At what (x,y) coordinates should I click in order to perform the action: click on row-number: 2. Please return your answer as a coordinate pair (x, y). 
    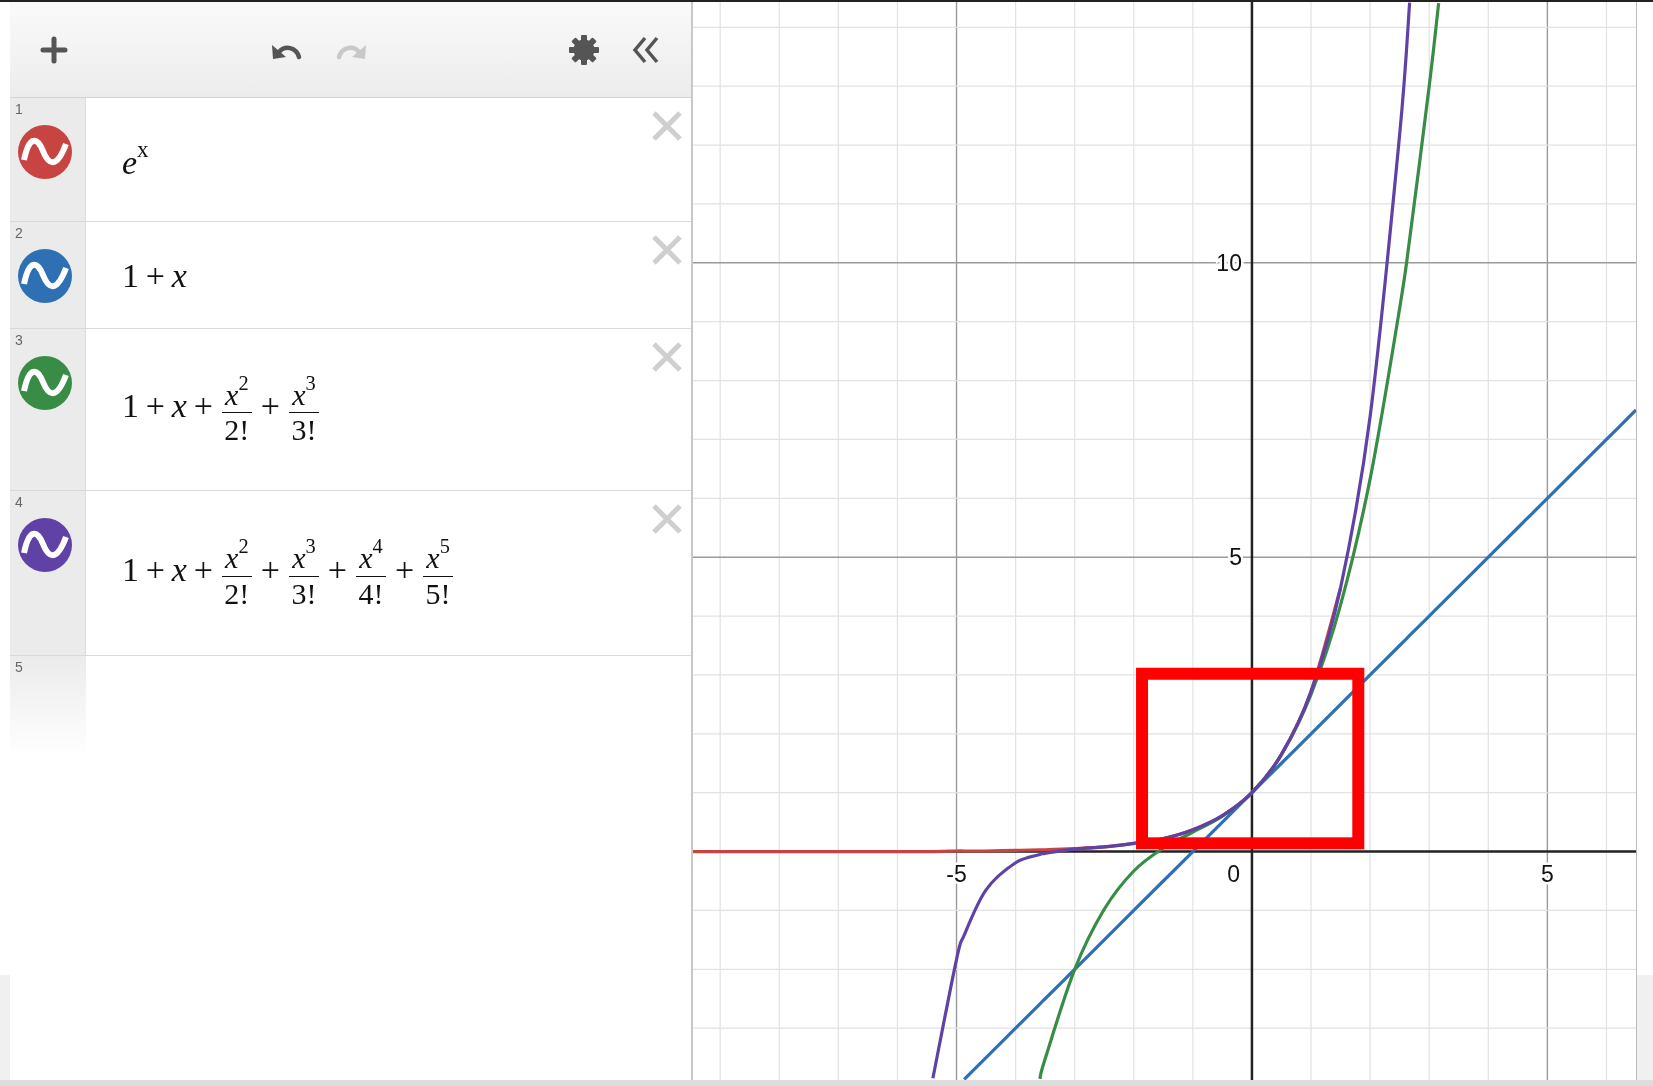
    Looking at the image, I should click on (19, 233).